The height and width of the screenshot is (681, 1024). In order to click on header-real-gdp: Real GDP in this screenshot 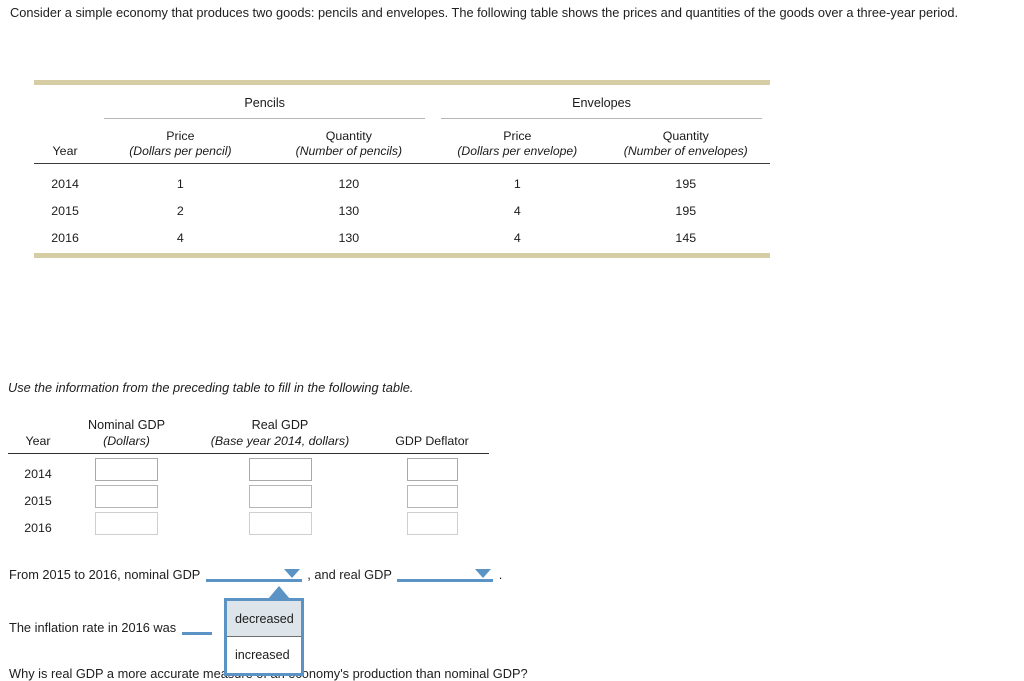, I will do `click(280, 425)`.